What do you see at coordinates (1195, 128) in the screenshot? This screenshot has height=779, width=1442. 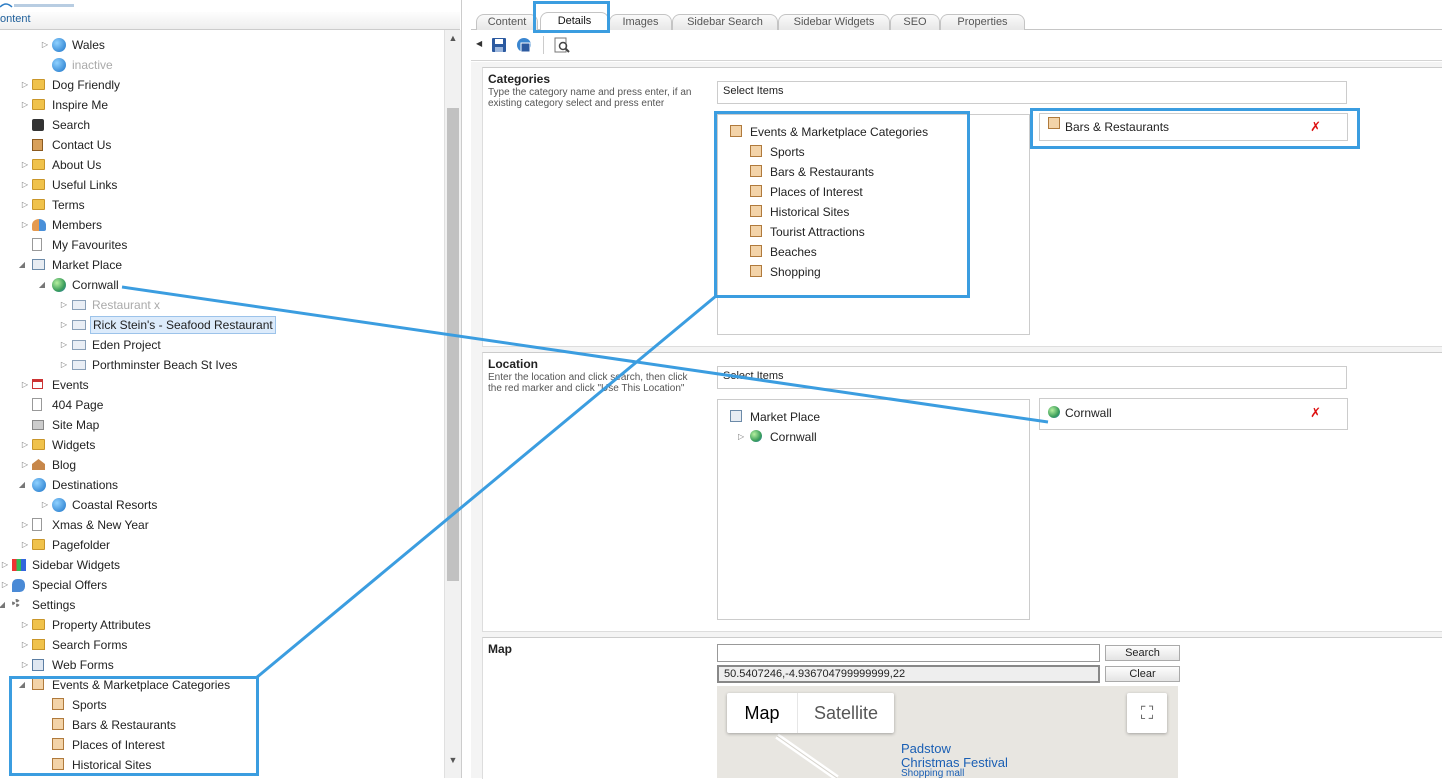 I see `highlight-selected-category` at bounding box center [1195, 128].